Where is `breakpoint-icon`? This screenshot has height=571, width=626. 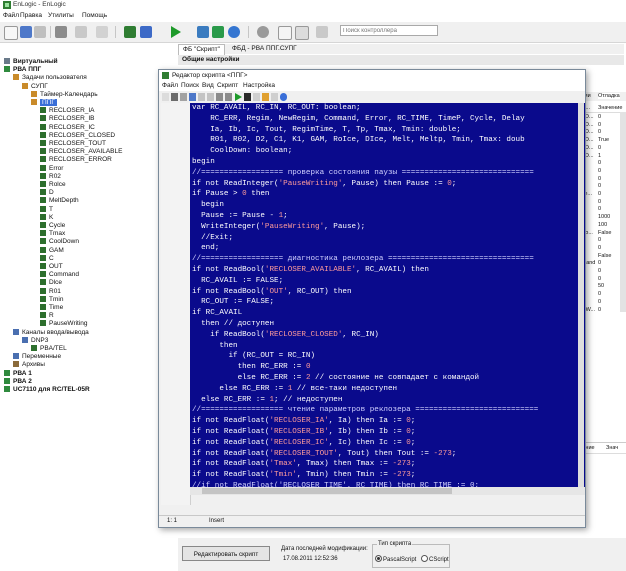
breakpoint-icon is located at coordinates (265, 97).